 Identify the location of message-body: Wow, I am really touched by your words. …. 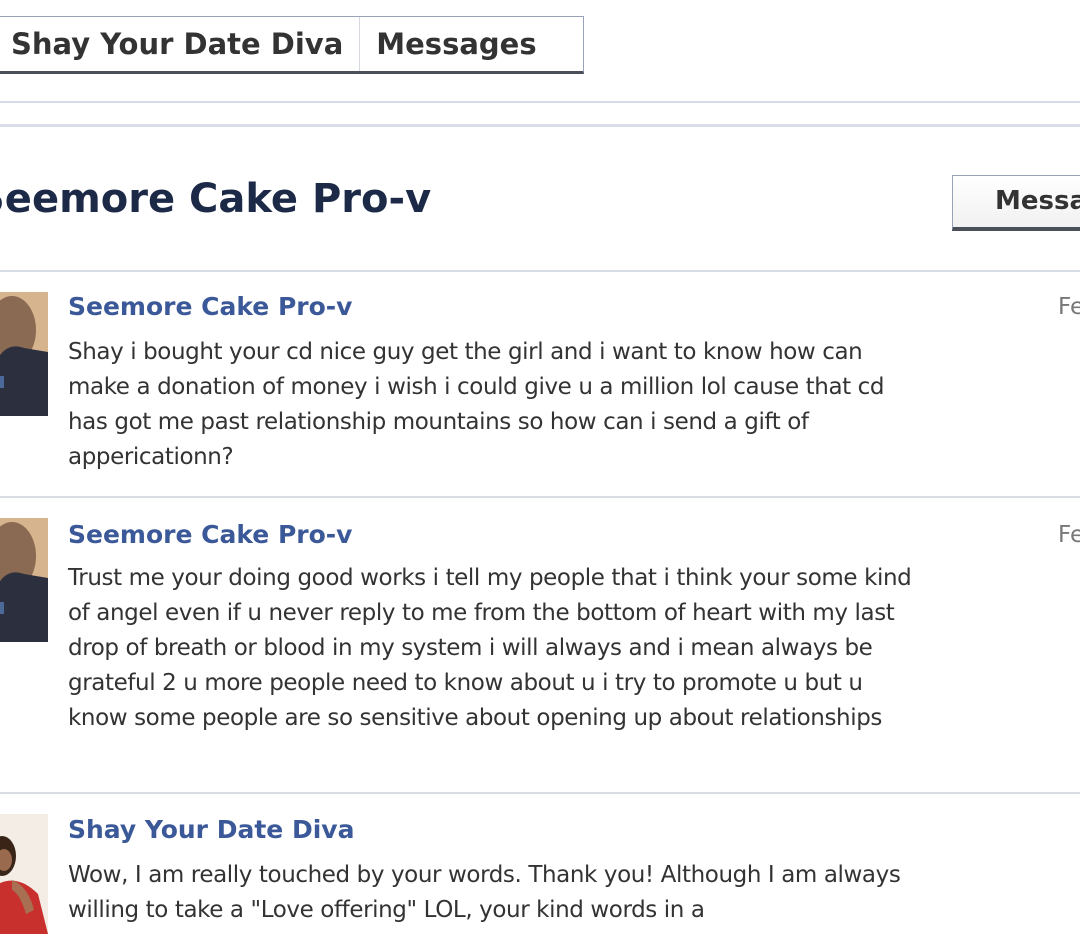
(484, 892).